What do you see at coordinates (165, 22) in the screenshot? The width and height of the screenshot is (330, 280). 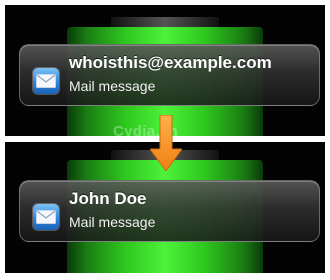 I see `battery-cap` at bounding box center [165, 22].